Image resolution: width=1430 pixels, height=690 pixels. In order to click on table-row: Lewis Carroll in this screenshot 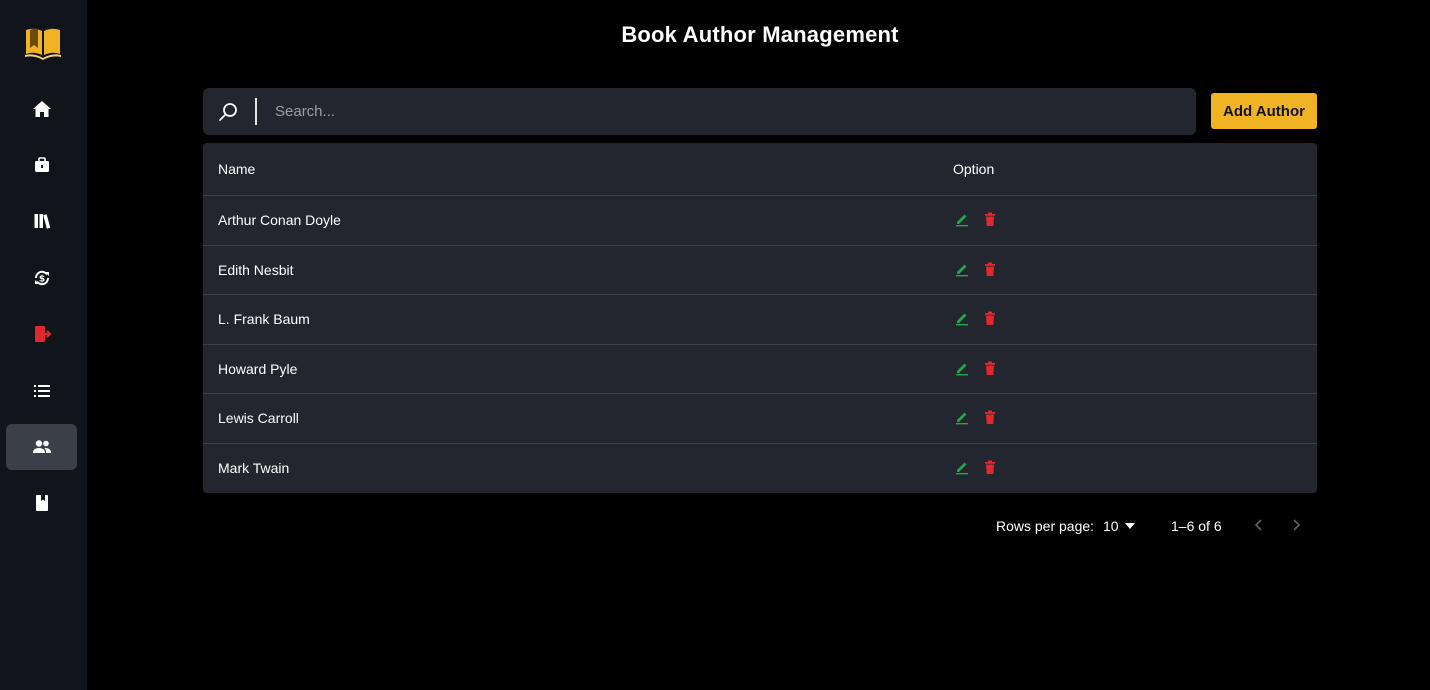, I will do `click(760, 419)`.